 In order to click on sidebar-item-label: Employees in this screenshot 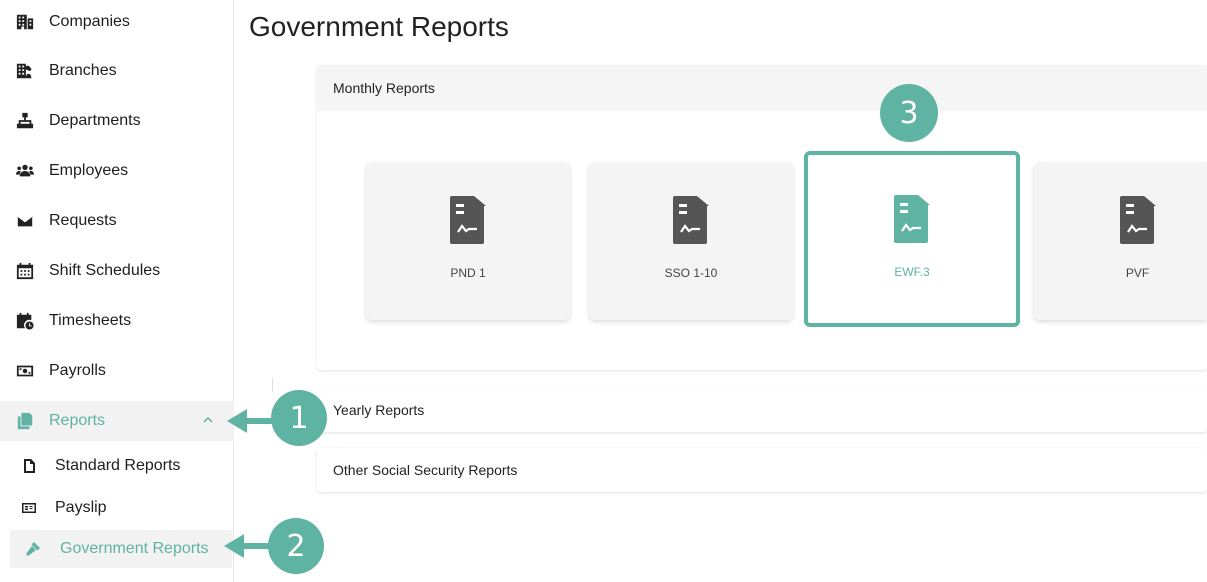, I will do `click(89, 170)`.